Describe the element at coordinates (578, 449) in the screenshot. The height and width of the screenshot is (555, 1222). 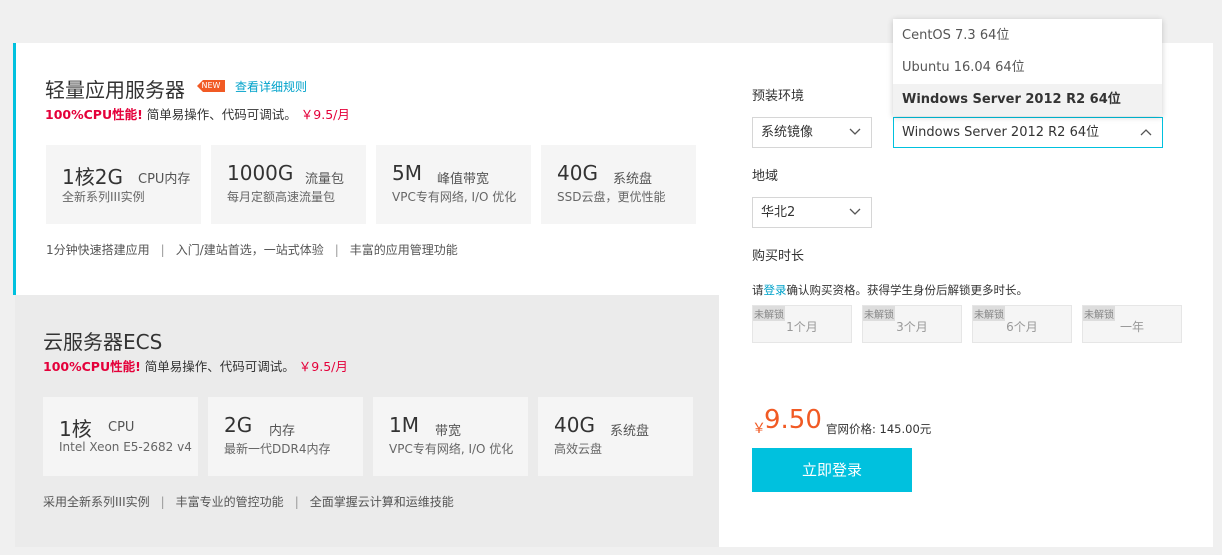
I see `spec-desc: 高效云盘` at that location.